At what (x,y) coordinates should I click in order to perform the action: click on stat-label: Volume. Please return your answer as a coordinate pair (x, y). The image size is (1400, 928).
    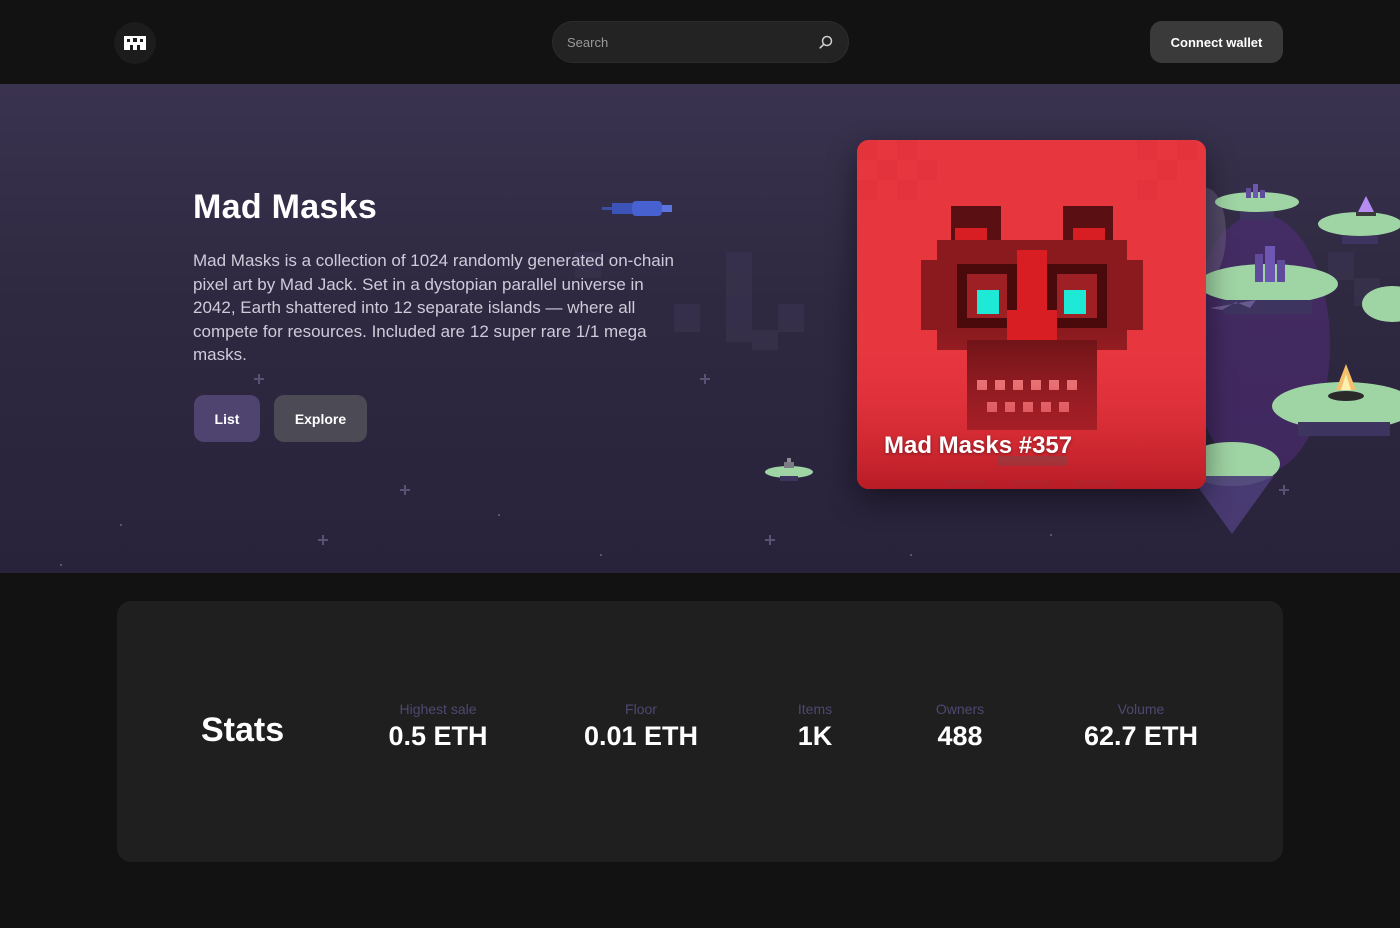
    Looking at the image, I should click on (1141, 709).